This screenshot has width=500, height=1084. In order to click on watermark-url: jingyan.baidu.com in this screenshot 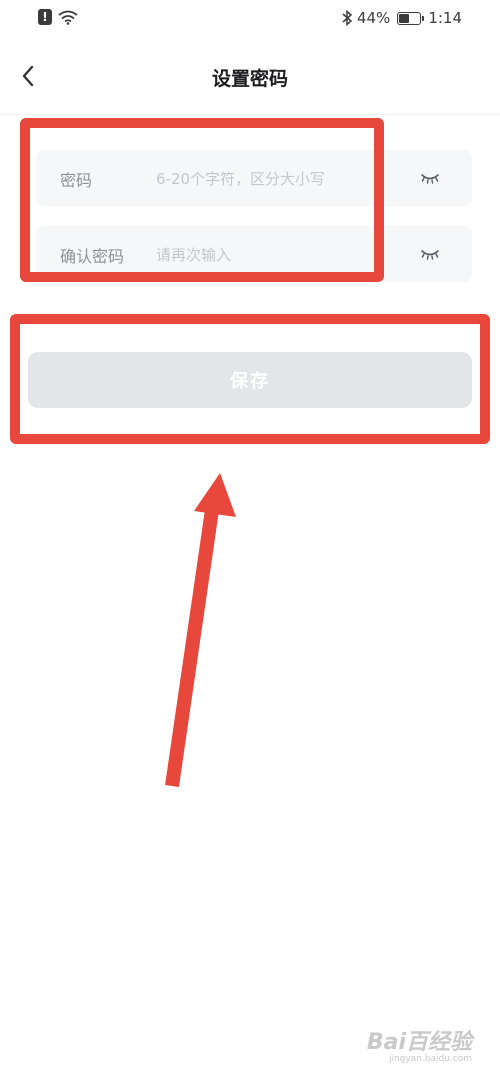, I will do `click(430, 1059)`.